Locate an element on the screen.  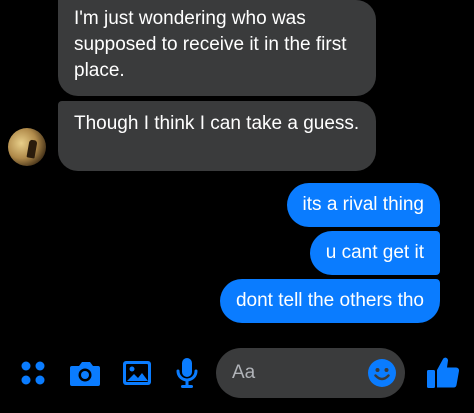
camera-button is located at coordinates (85, 373).